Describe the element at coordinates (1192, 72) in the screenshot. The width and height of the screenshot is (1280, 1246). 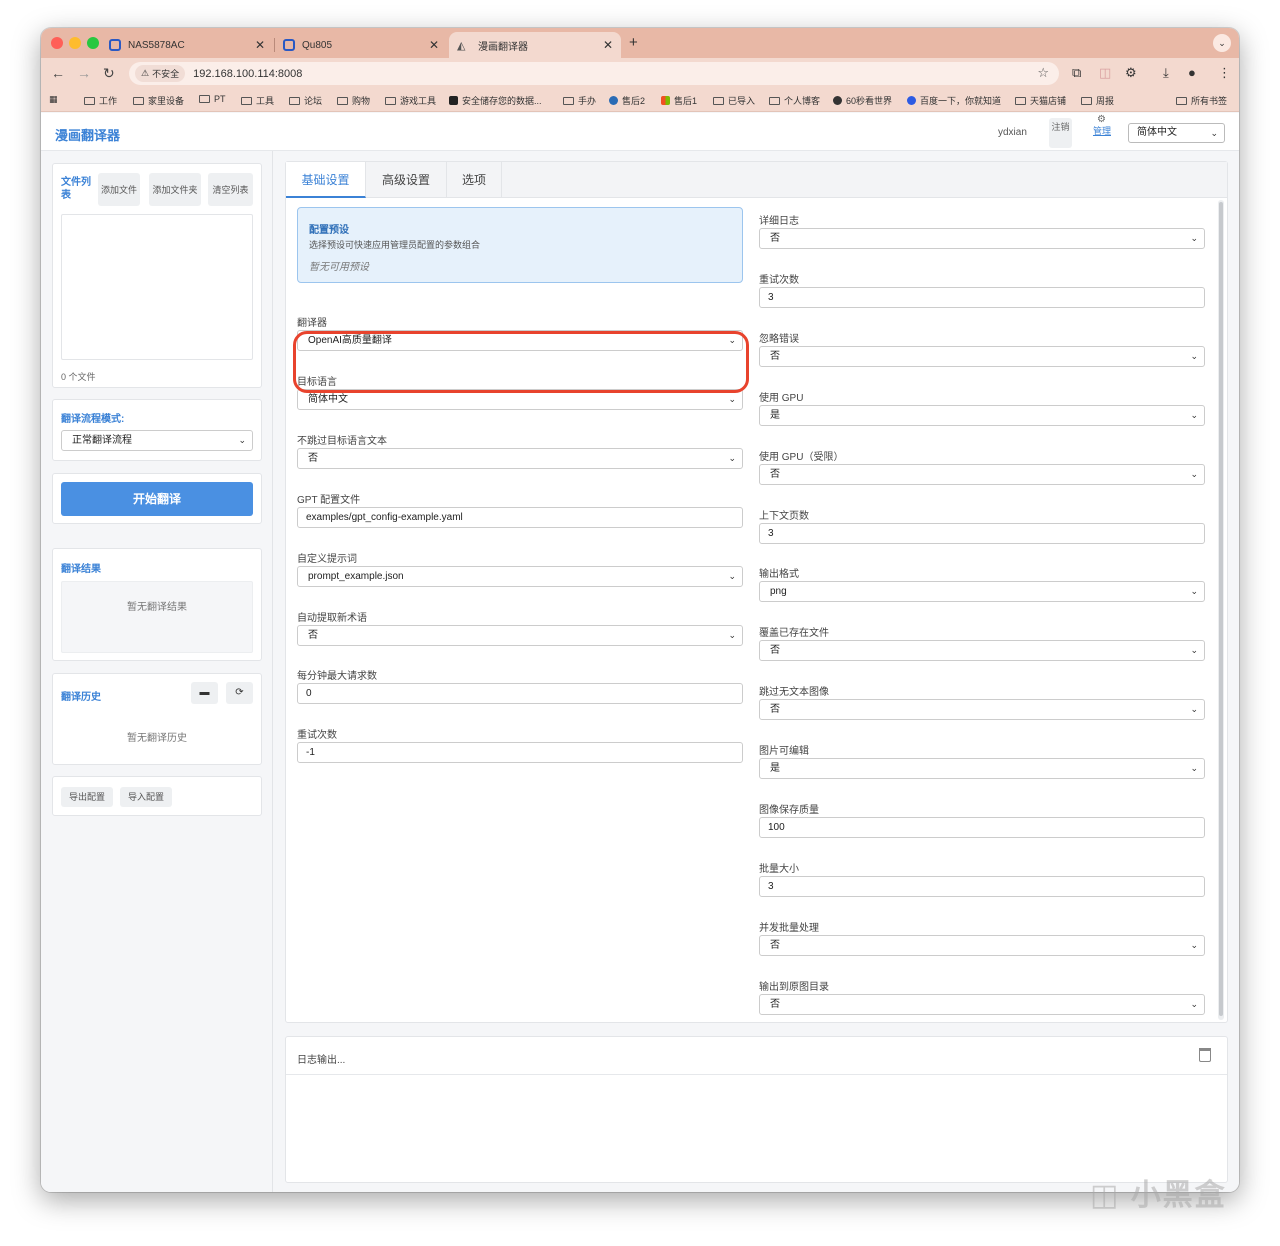
I see `profile-avatar-icon: ●` at that location.